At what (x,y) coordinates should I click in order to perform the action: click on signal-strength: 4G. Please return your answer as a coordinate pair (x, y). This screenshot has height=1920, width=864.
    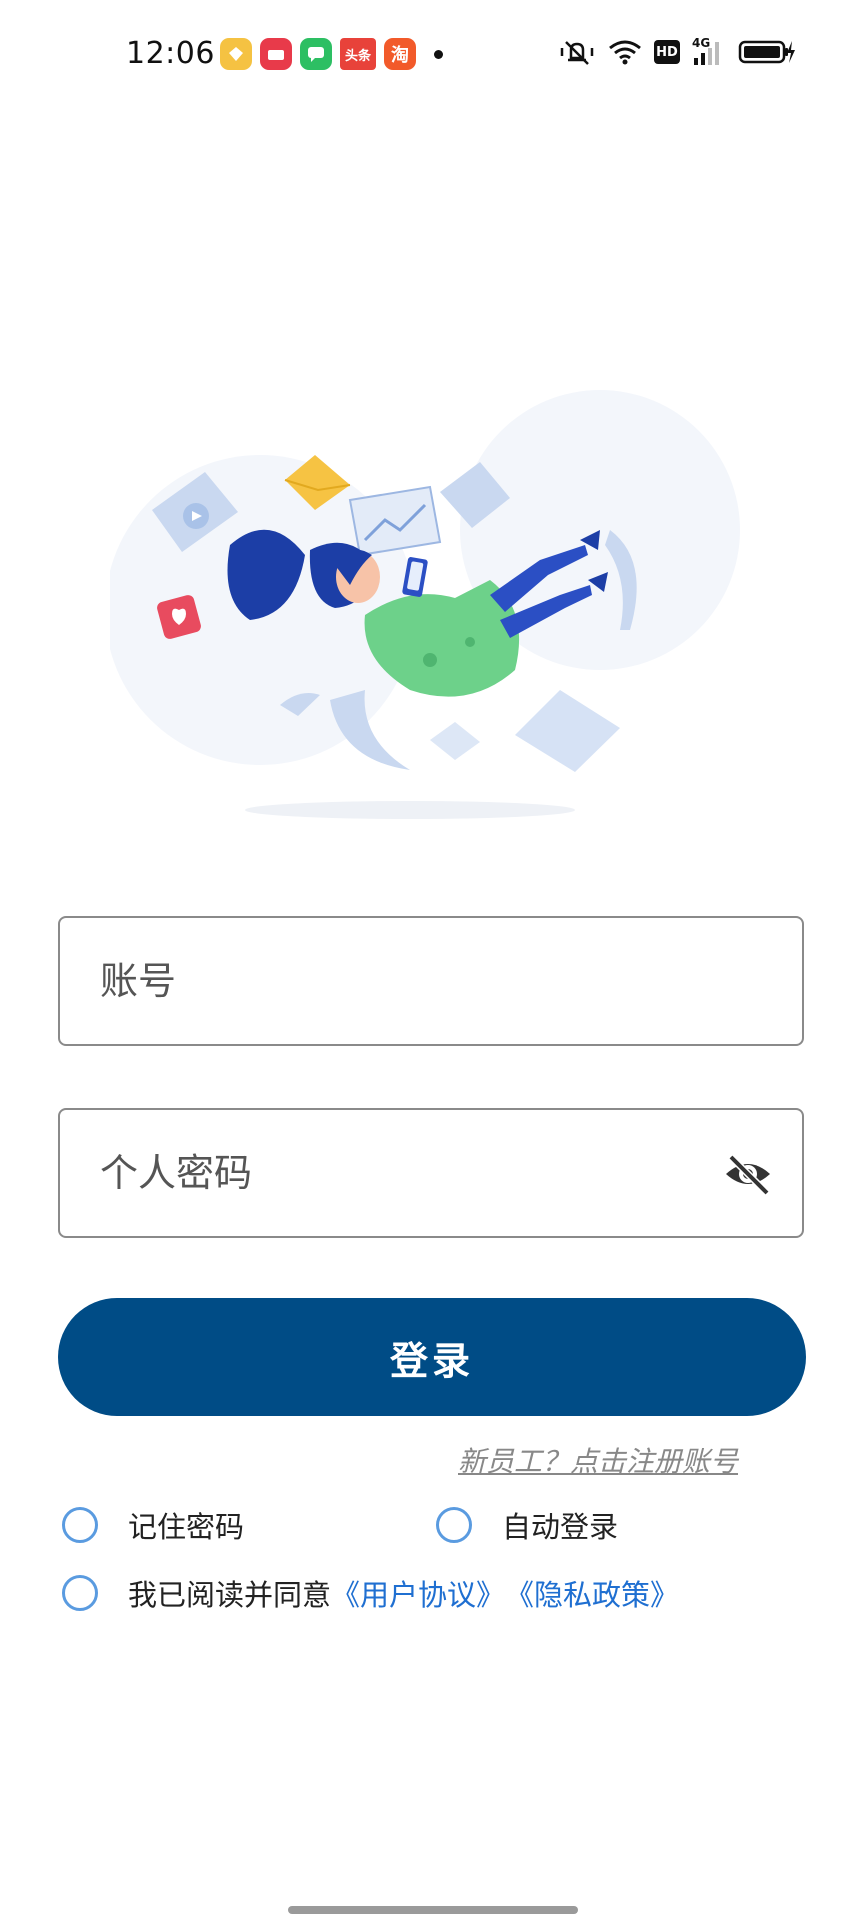
    Looking at the image, I should click on (709, 51).